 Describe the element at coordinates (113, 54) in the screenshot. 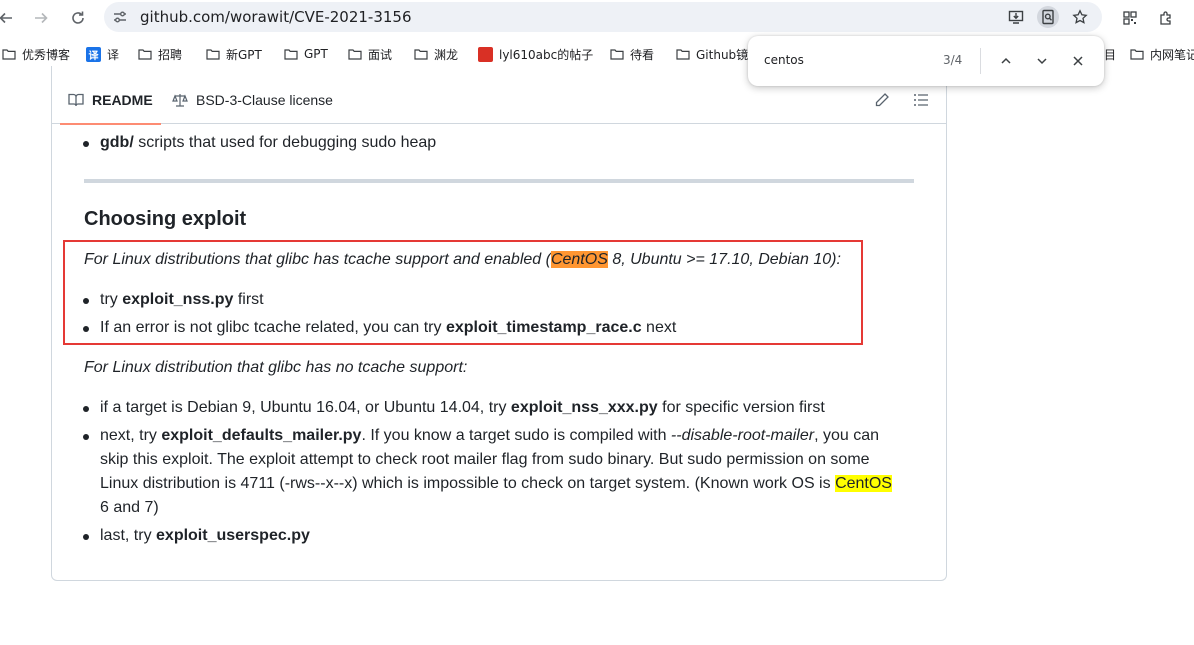

I see `bookmark-label: 译` at that location.